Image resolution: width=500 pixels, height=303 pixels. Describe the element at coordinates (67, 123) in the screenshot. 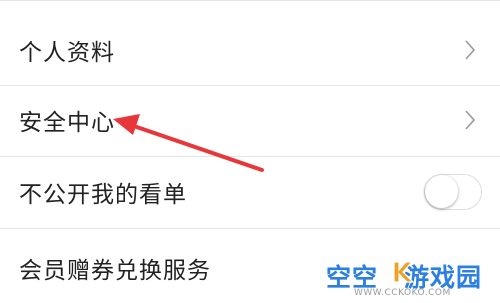

I see `settings-item-label: 安全中心` at that location.